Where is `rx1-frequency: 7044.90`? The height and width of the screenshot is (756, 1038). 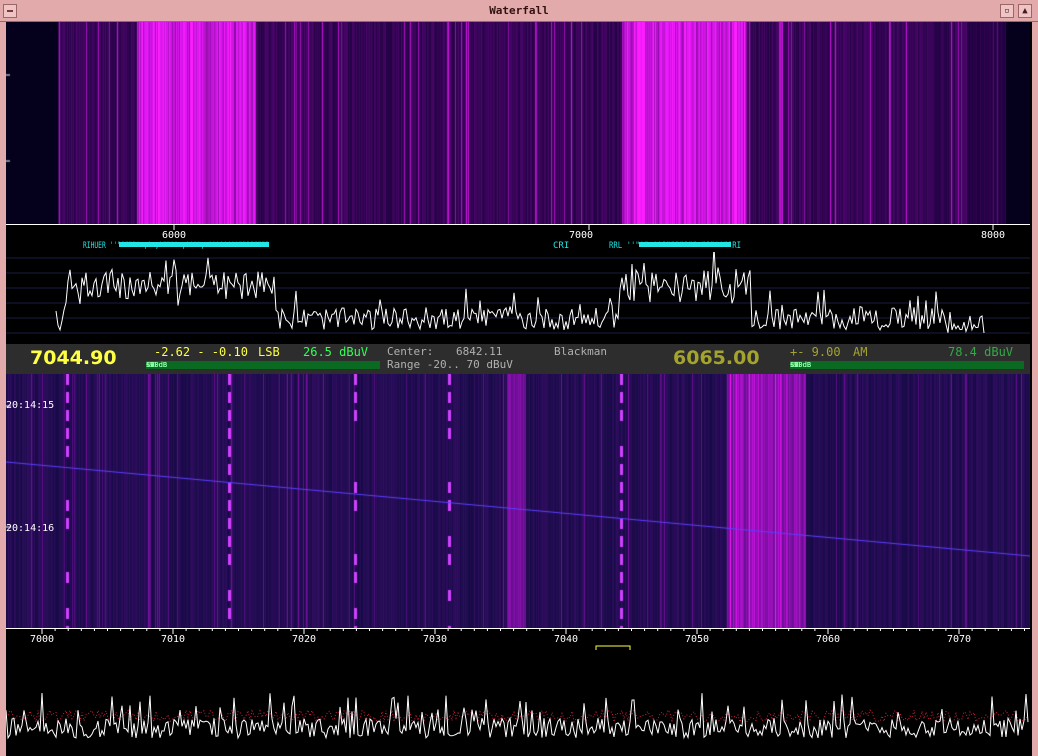
rx1-frequency: 7044.90 is located at coordinates (73, 358).